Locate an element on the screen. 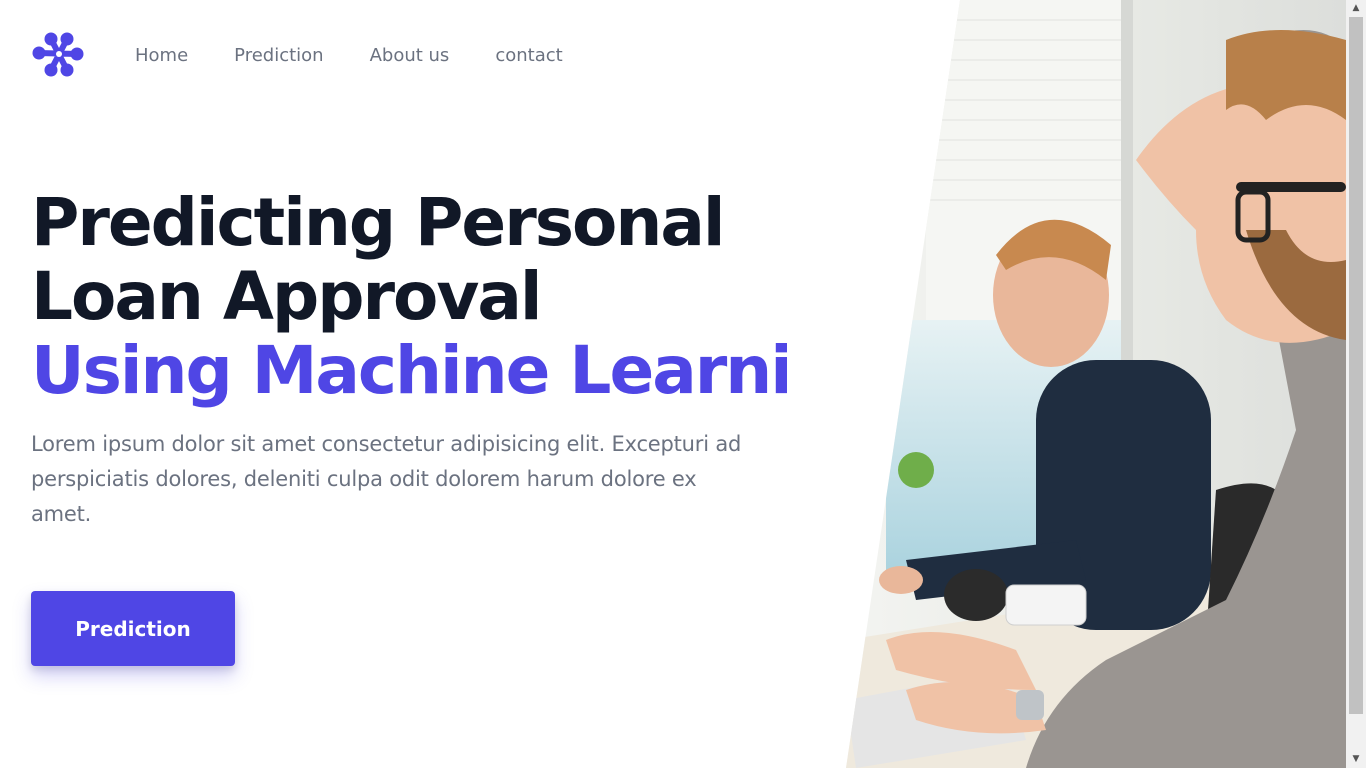 This screenshot has height=768, width=1366. hero-title-accent: Using Machine Learnig is located at coordinates (409, 371).